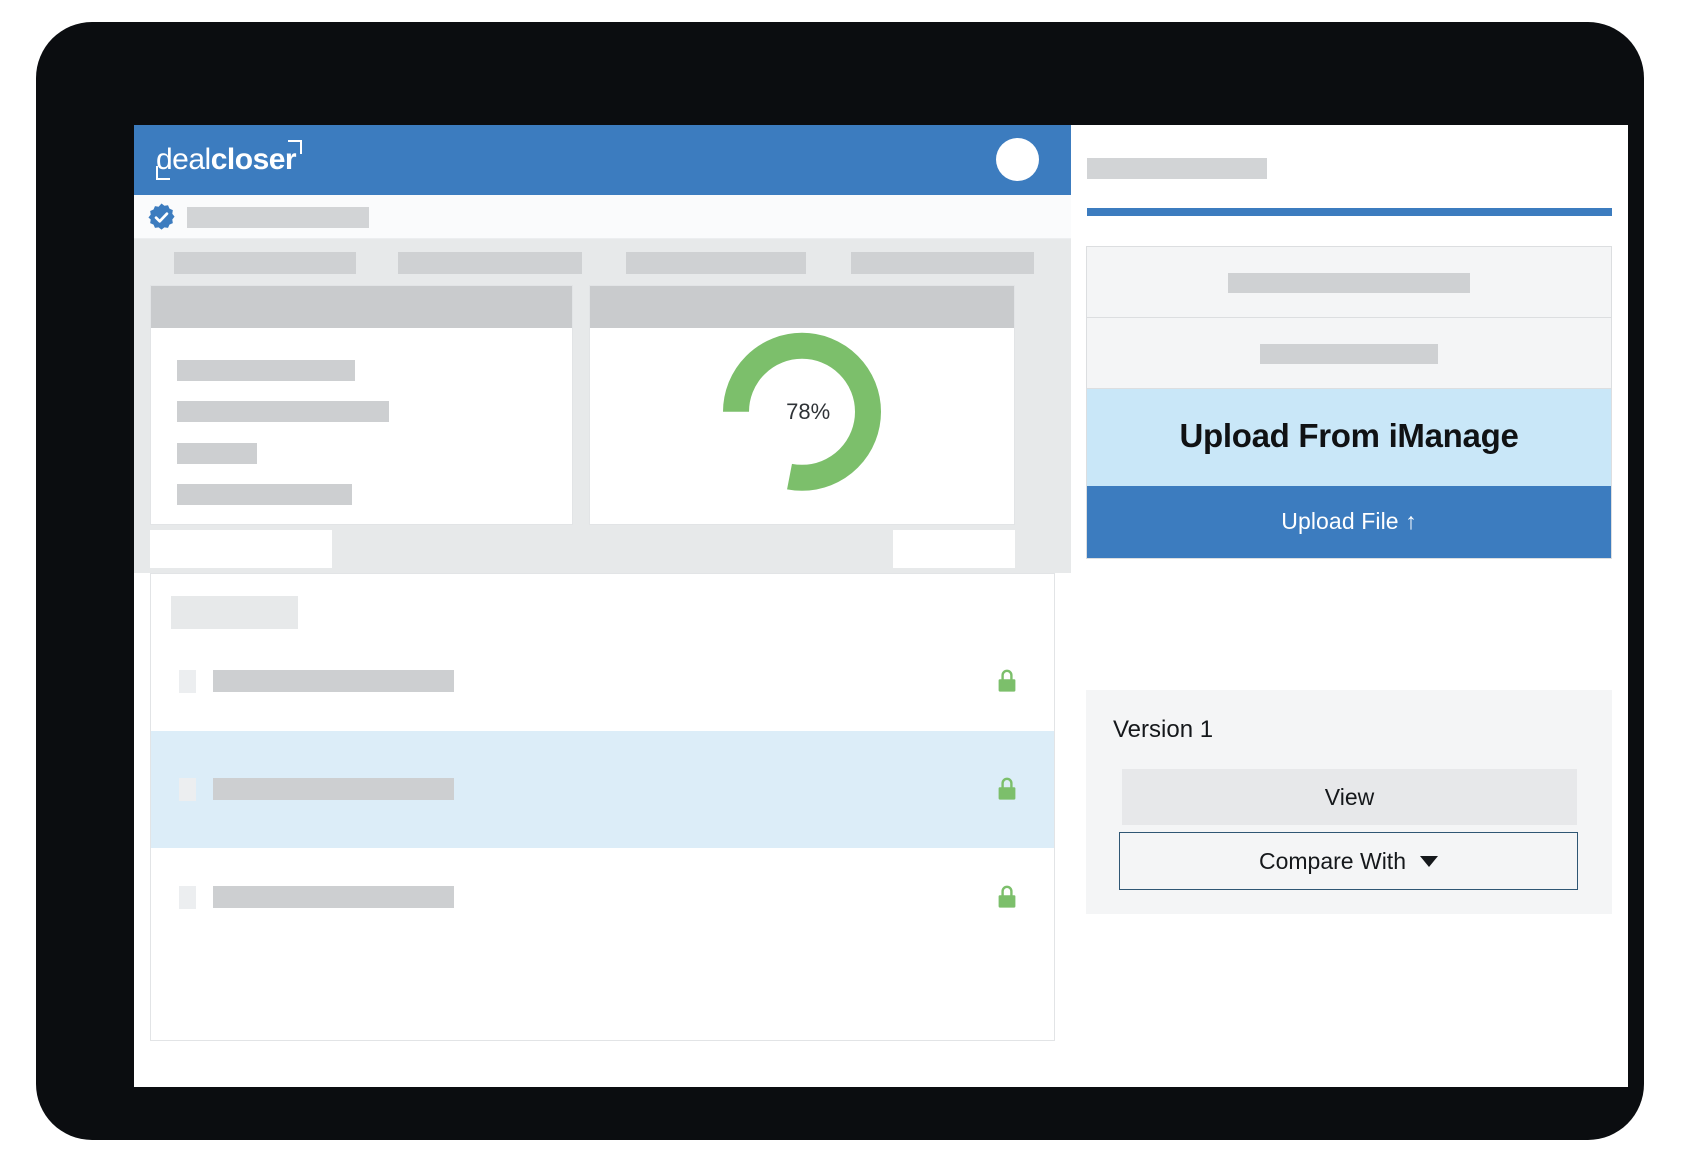  Describe the element at coordinates (1177, 168) in the screenshot. I see `panel-title` at that location.